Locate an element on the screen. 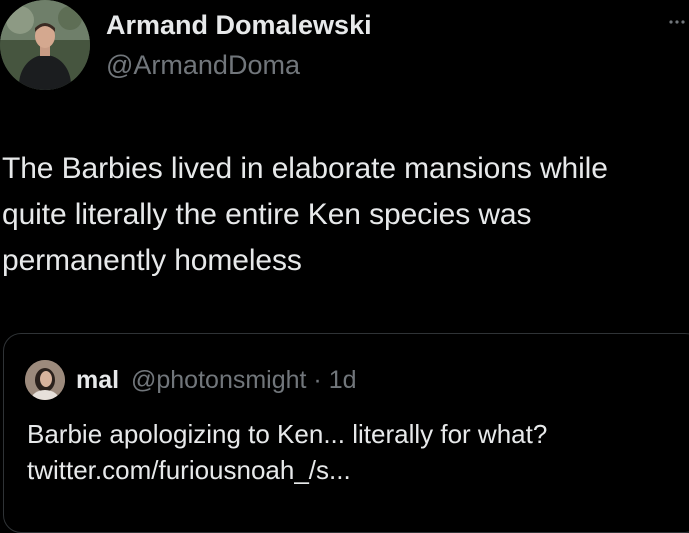 The image size is (689, 533). quote-author-display-name: mal is located at coordinates (98, 380).